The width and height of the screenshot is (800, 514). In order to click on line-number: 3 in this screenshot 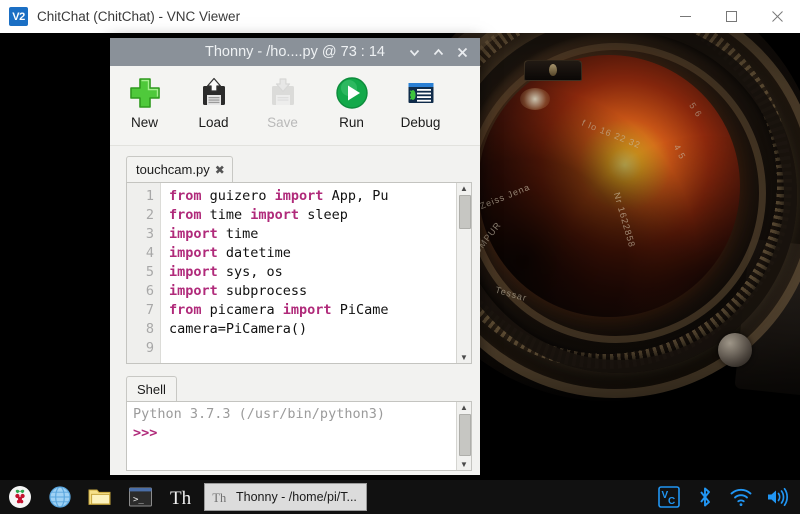, I will do `click(149, 234)`.